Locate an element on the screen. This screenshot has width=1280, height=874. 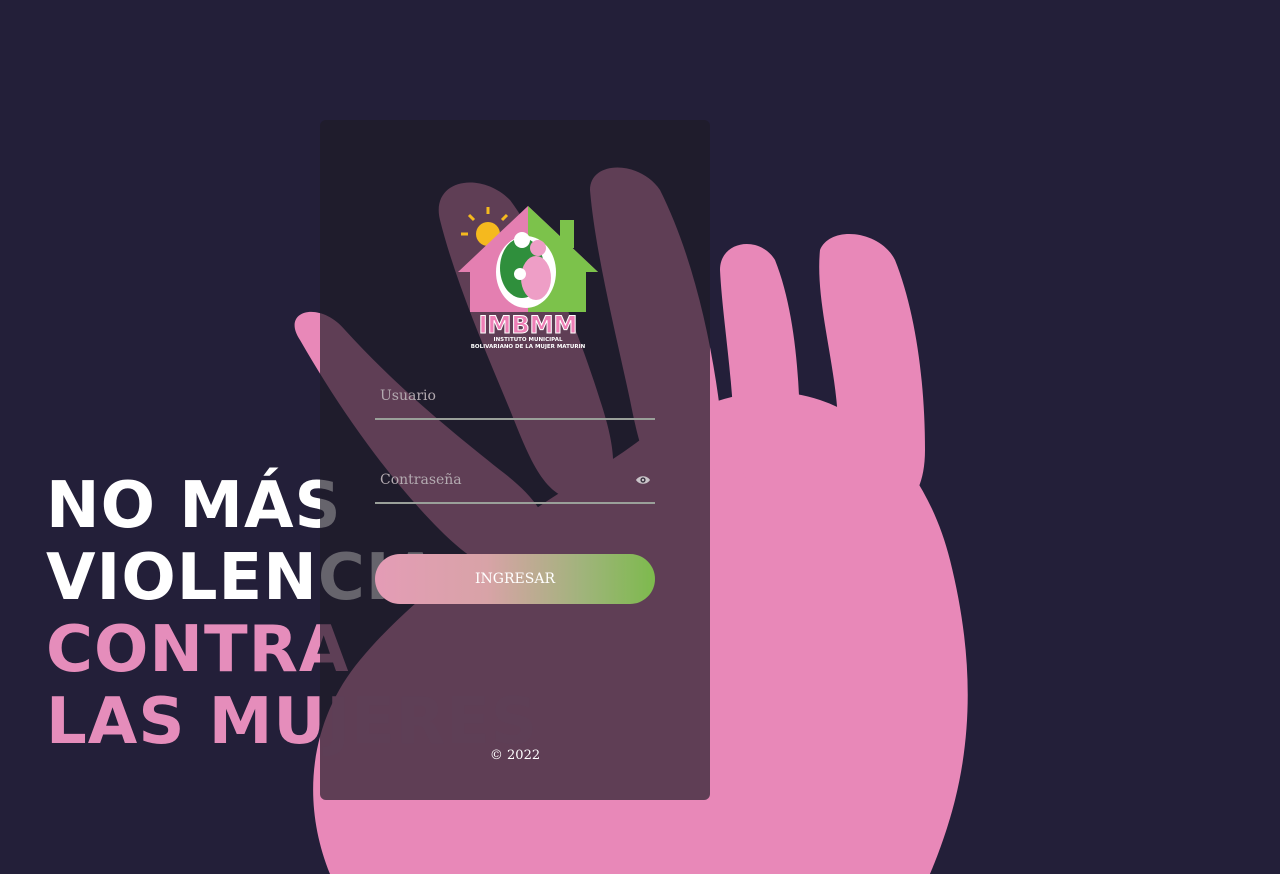
eye-icon is located at coordinates (643, 480).